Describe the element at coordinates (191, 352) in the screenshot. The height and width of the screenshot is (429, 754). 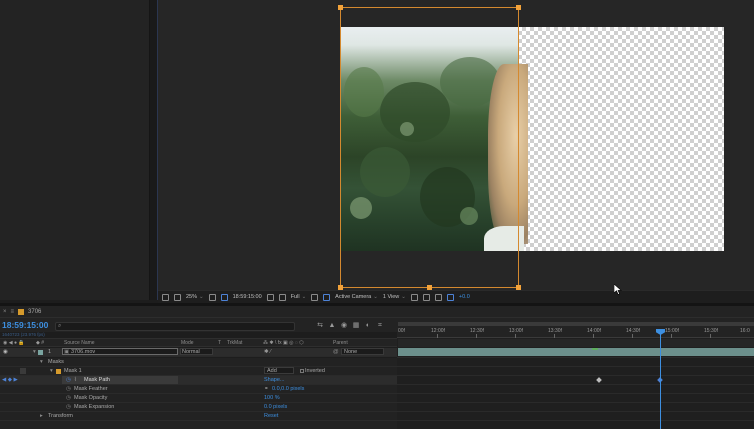
I see `mode-value: Normal` at that location.